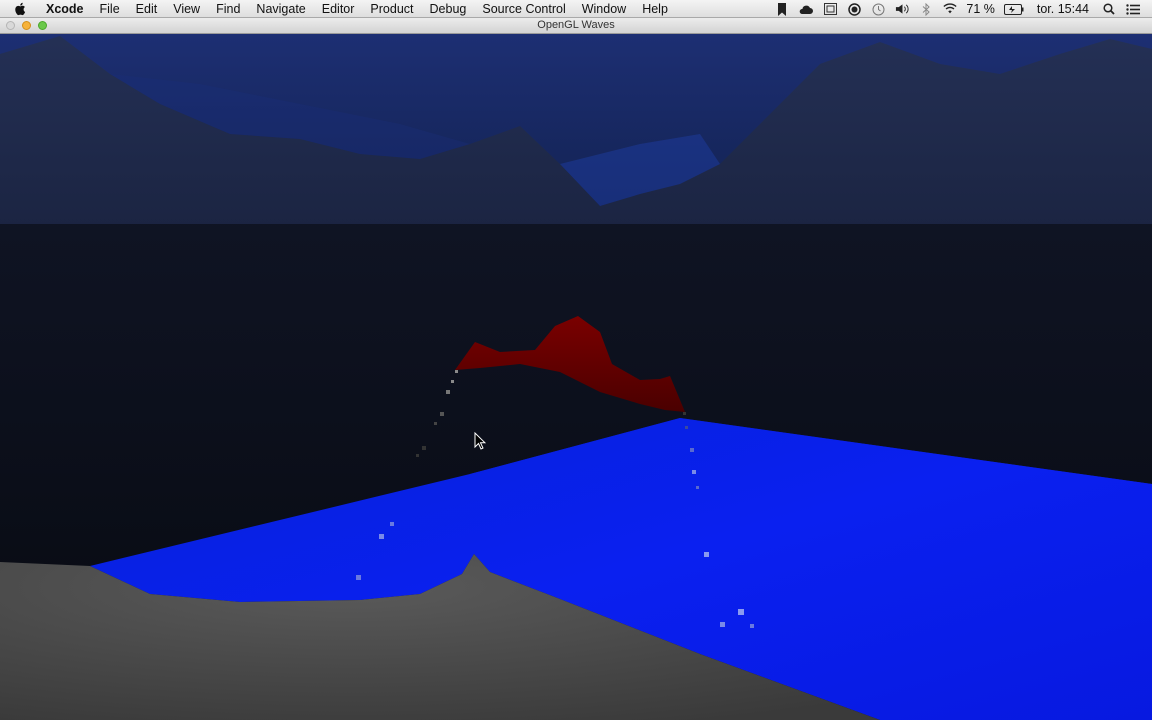 The width and height of the screenshot is (1152, 720). Describe the element at coordinates (854, 9) in the screenshot. I see `record-icon` at that location.